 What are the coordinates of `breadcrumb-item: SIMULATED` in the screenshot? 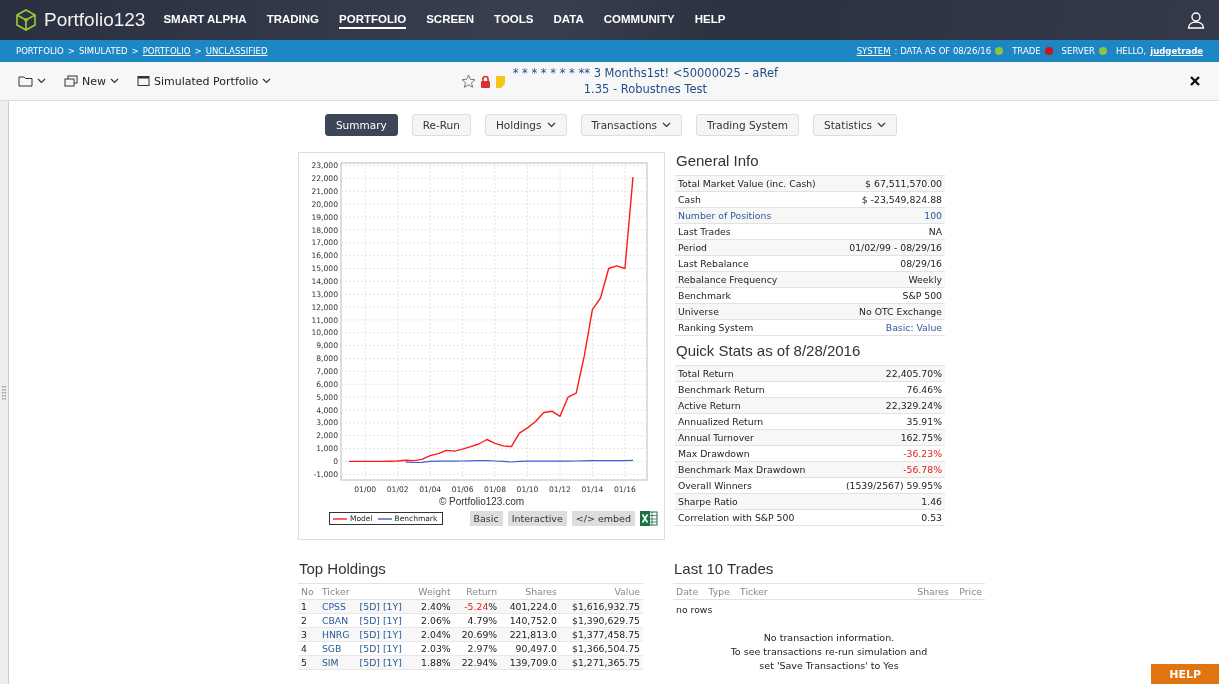 It's located at (103, 51).